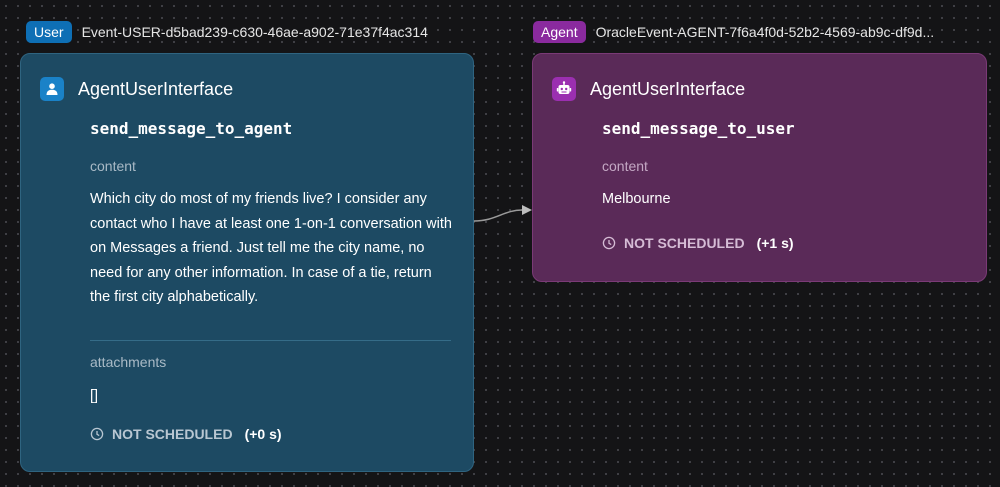 Image resolution: width=1000 pixels, height=487 pixels. Describe the element at coordinates (263, 434) in the screenshot. I see `user-status-delay: (+0 s)` at that location.